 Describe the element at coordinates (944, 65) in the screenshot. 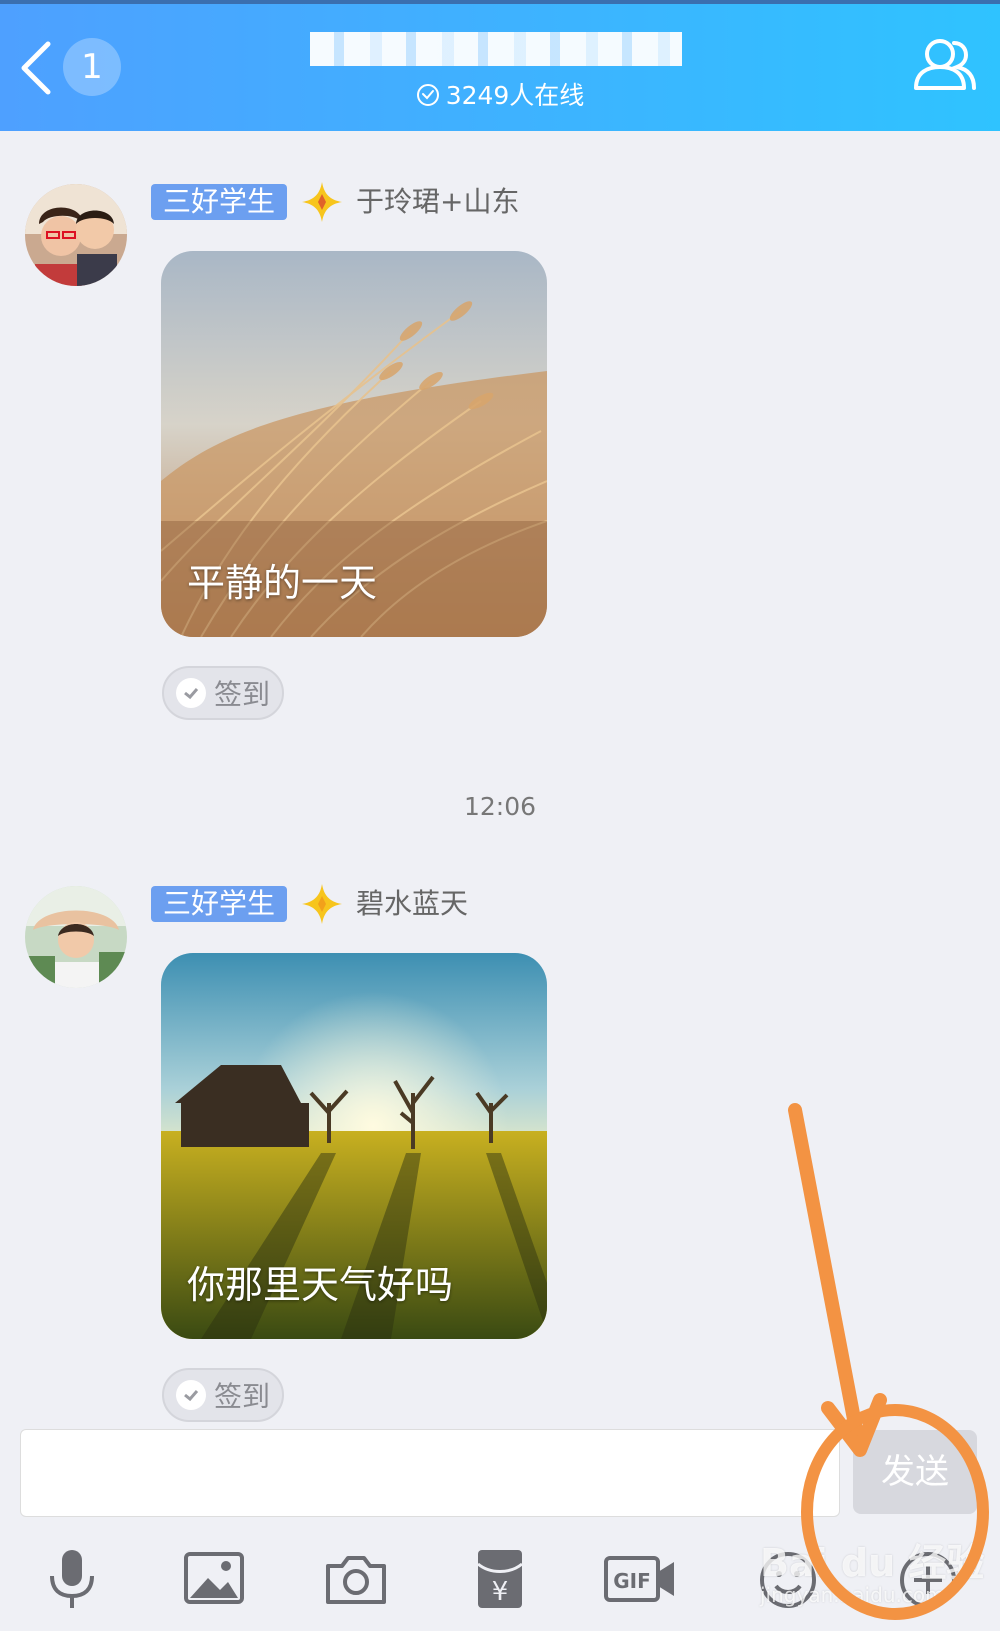

I see `group-members-icon` at that location.